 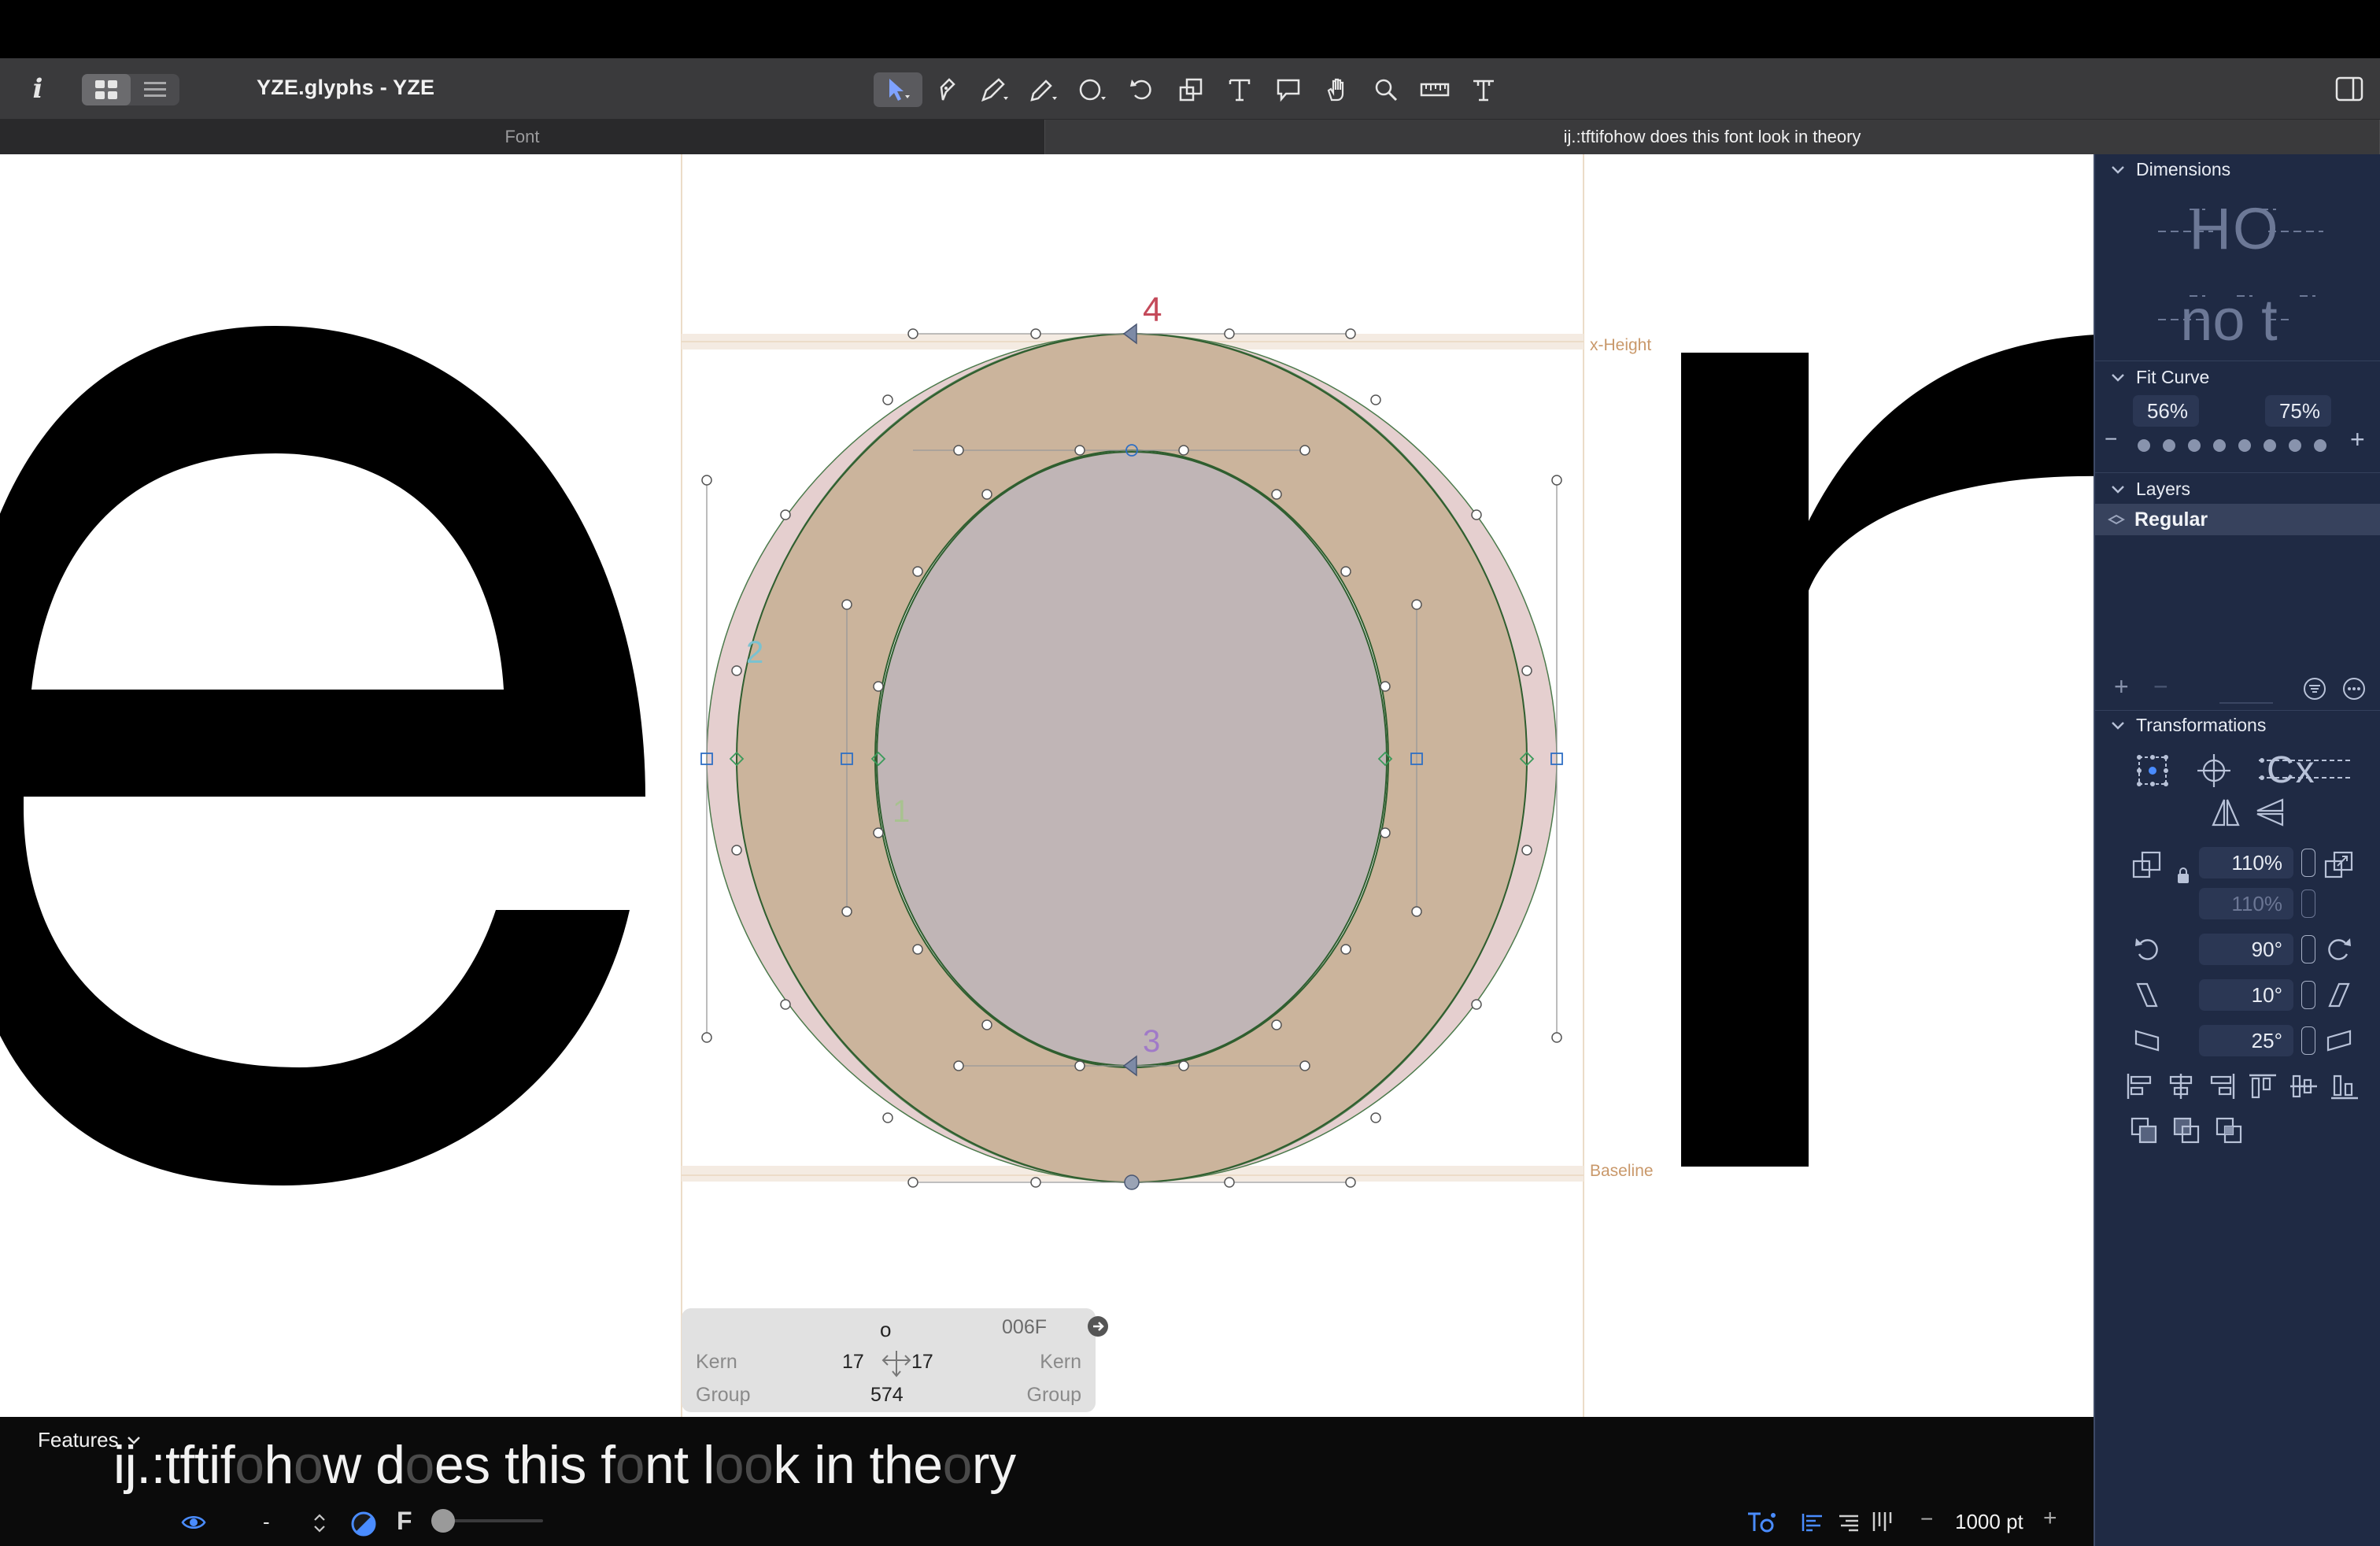 What do you see at coordinates (1761, 1523) in the screenshot?
I see `text-direction-icon` at bounding box center [1761, 1523].